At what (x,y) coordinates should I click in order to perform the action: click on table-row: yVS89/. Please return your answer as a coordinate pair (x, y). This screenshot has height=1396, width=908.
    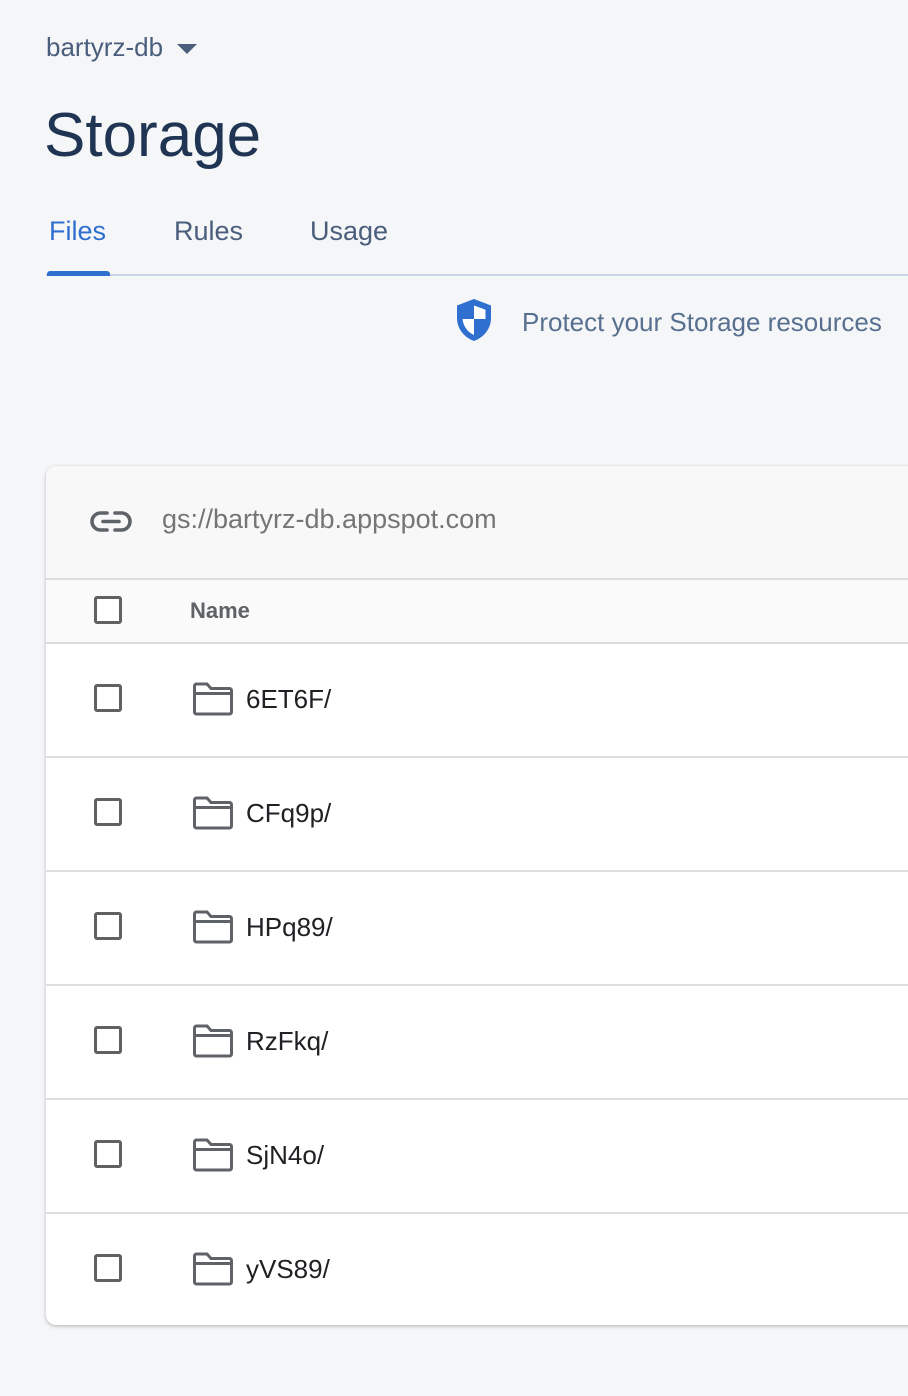
    Looking at the image, I should click on (477, 1269).